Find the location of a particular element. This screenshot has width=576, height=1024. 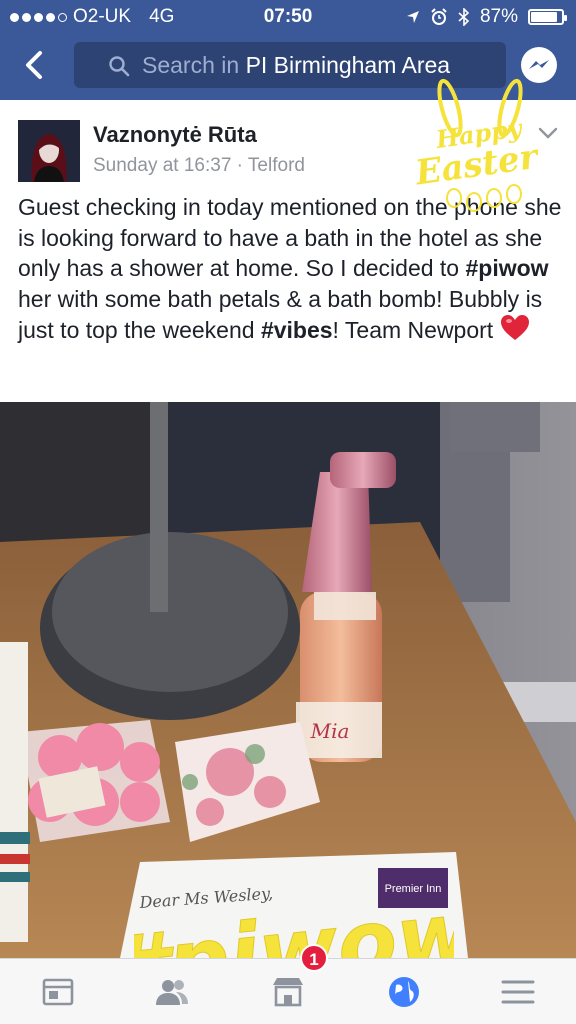

author-name: Vaznonytė Rūta is located at coordinates (175, 135).